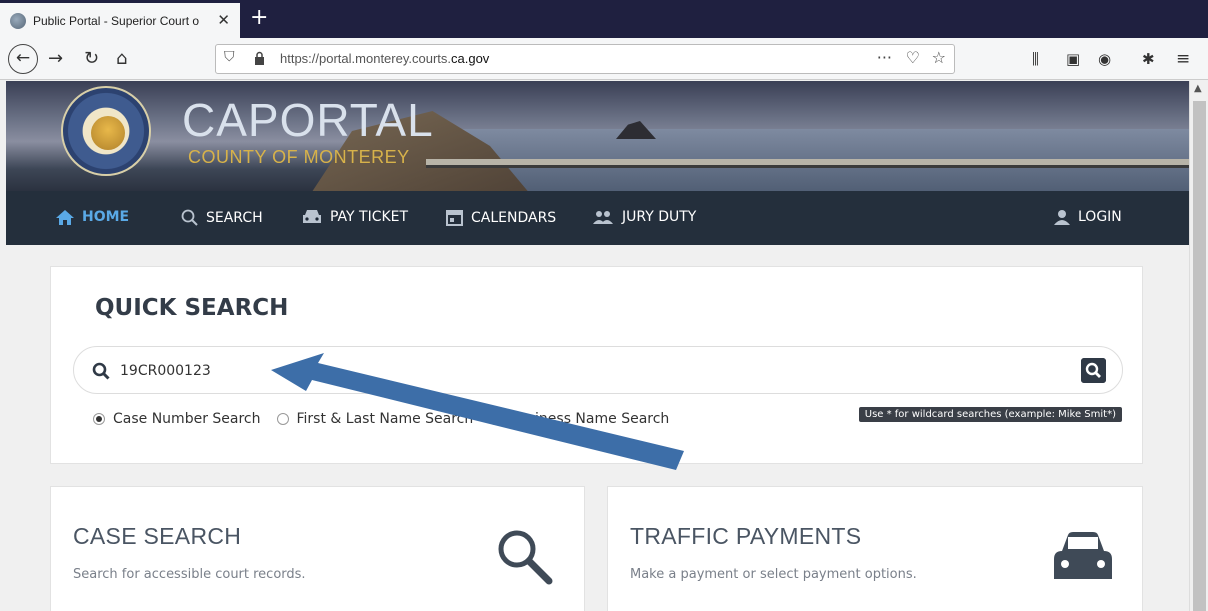 The width and height of the screenshot is (1208, 611). I want to click on browser-tab: Public Portal - Superior Court o ✕, so click(120, 20).